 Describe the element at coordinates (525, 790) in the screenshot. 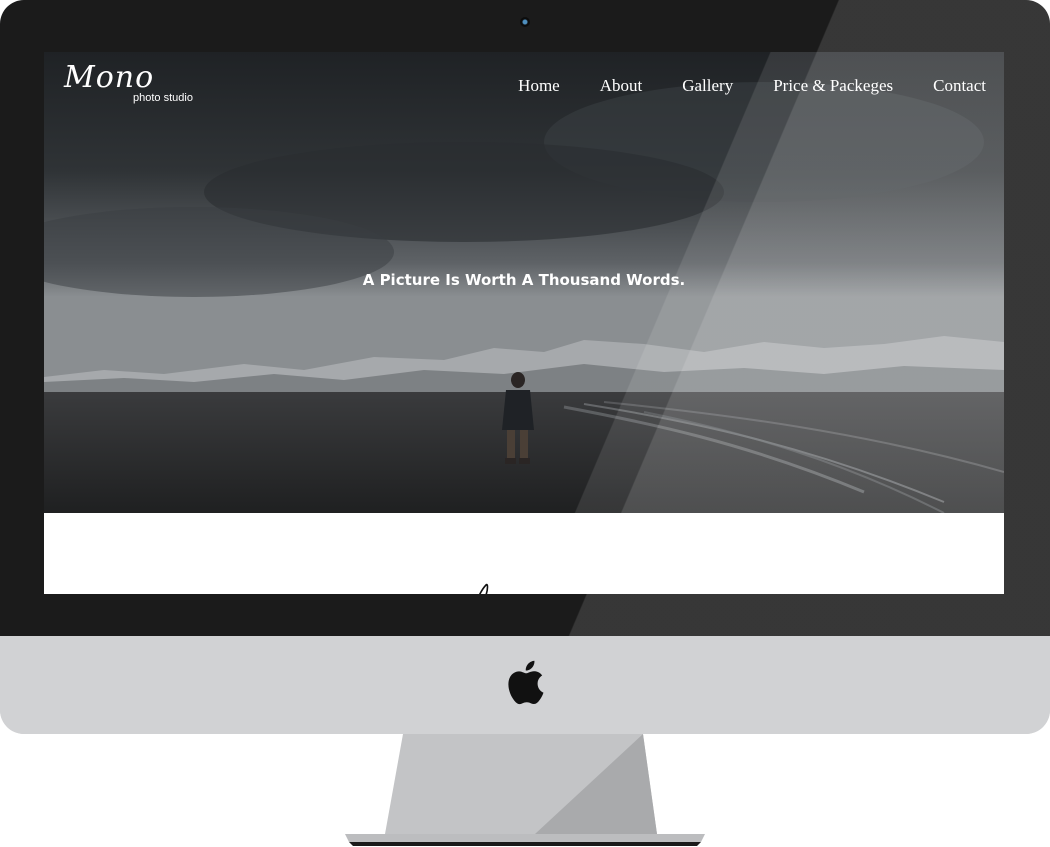

I see `imac-stand` at that location.